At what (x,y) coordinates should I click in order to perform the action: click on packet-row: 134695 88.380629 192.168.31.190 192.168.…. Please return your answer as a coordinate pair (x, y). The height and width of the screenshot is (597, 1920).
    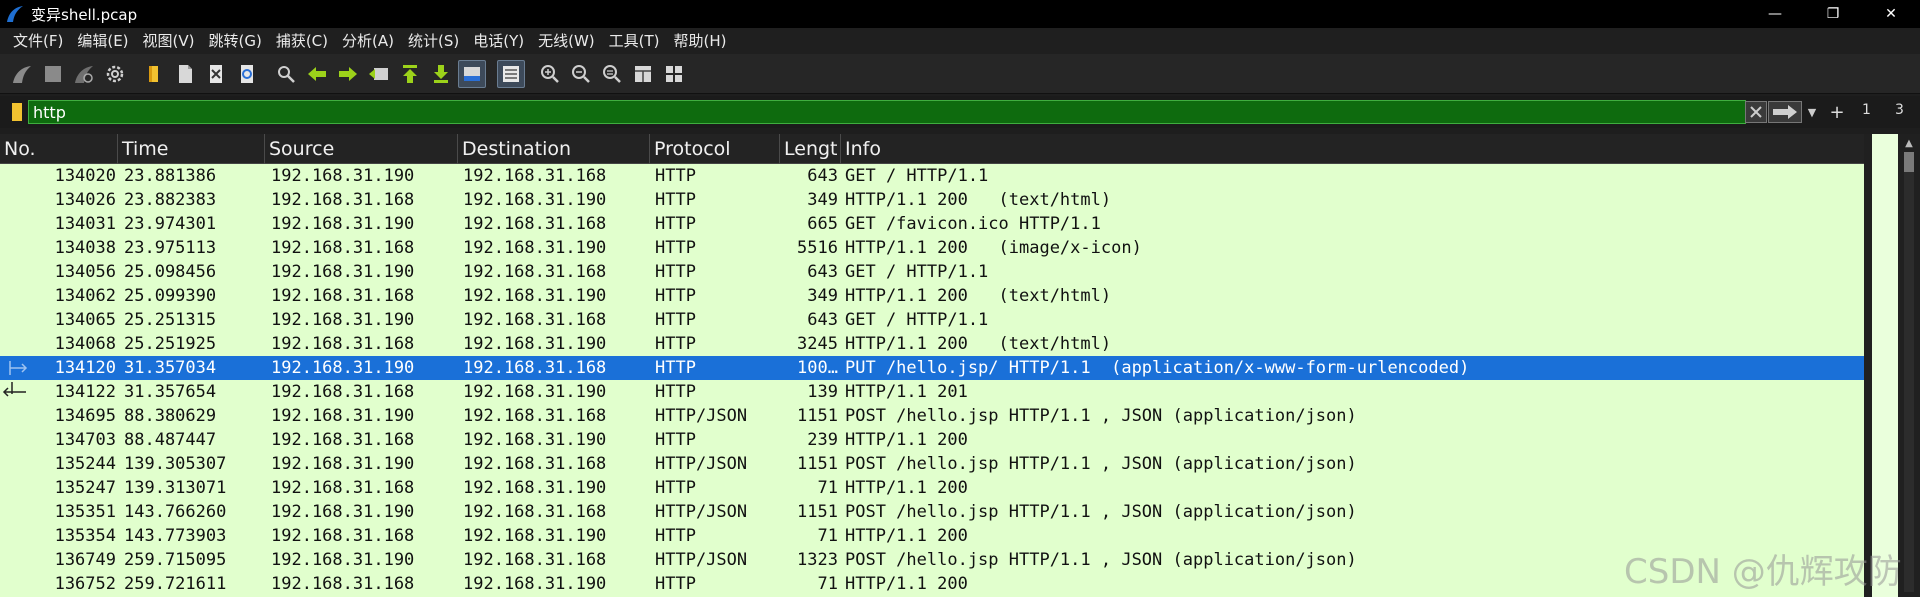
    Looking at the image, I should click on (932, 416).